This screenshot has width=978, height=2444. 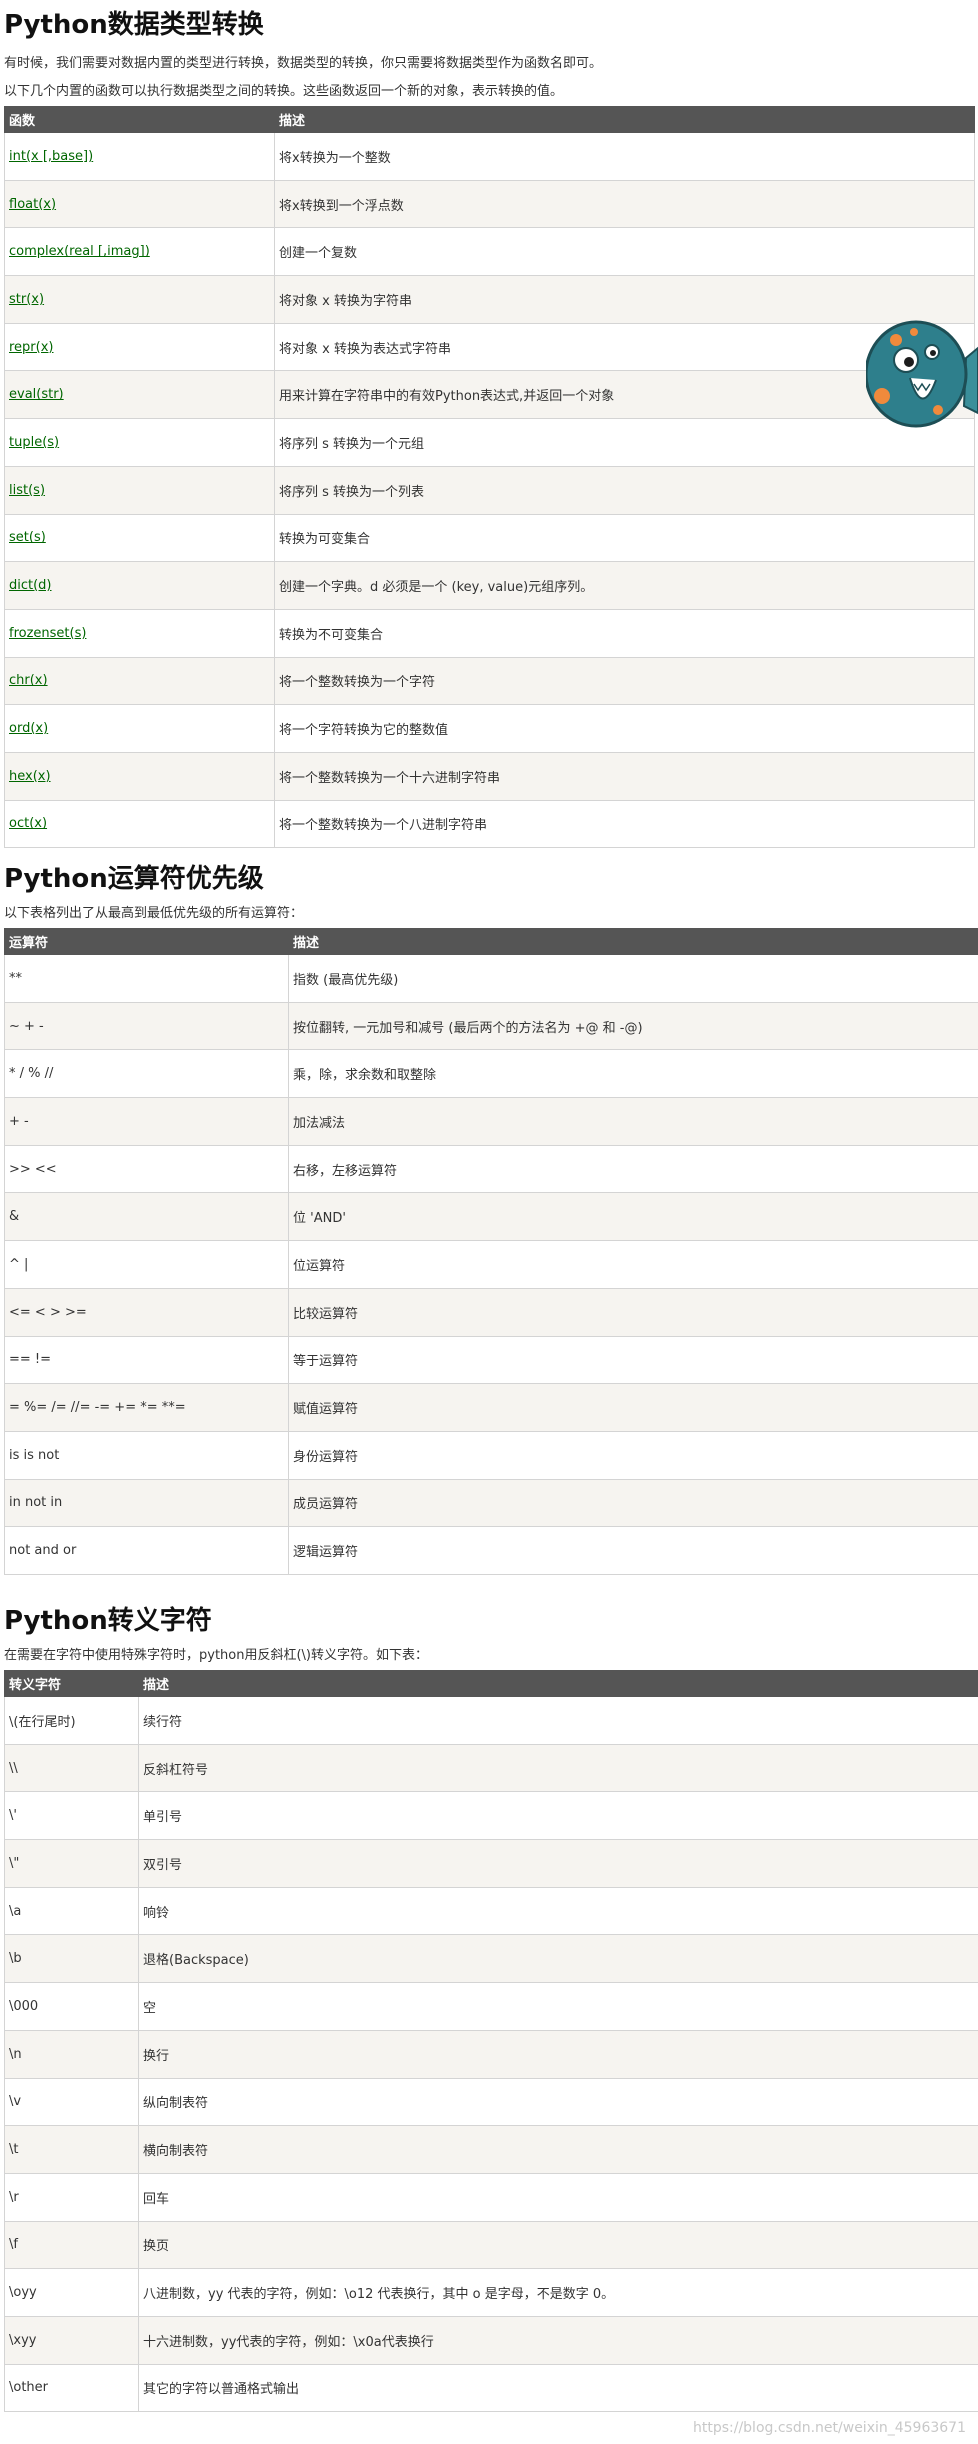 What do you see at coordinates (51, 156) in the screenshot?
I see `function-link: int(x [,base])` at bounding box center [51, 156].